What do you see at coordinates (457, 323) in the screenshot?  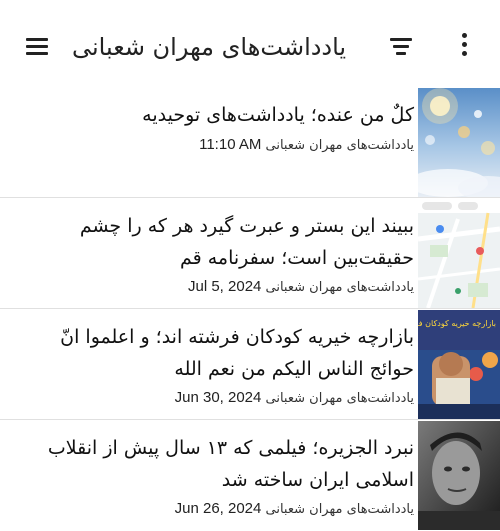 I see `poster-title-text: بازارچه خیریه کودکان فرشته اند` at bounding box center [457, 323].